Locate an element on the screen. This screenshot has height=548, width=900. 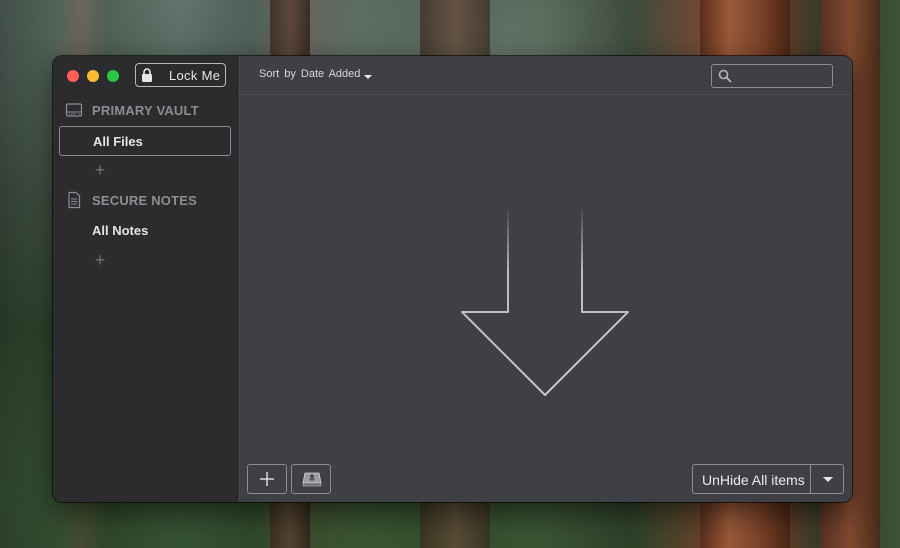
lock-me-button: Lock Me is located at coordinates (180, 75).